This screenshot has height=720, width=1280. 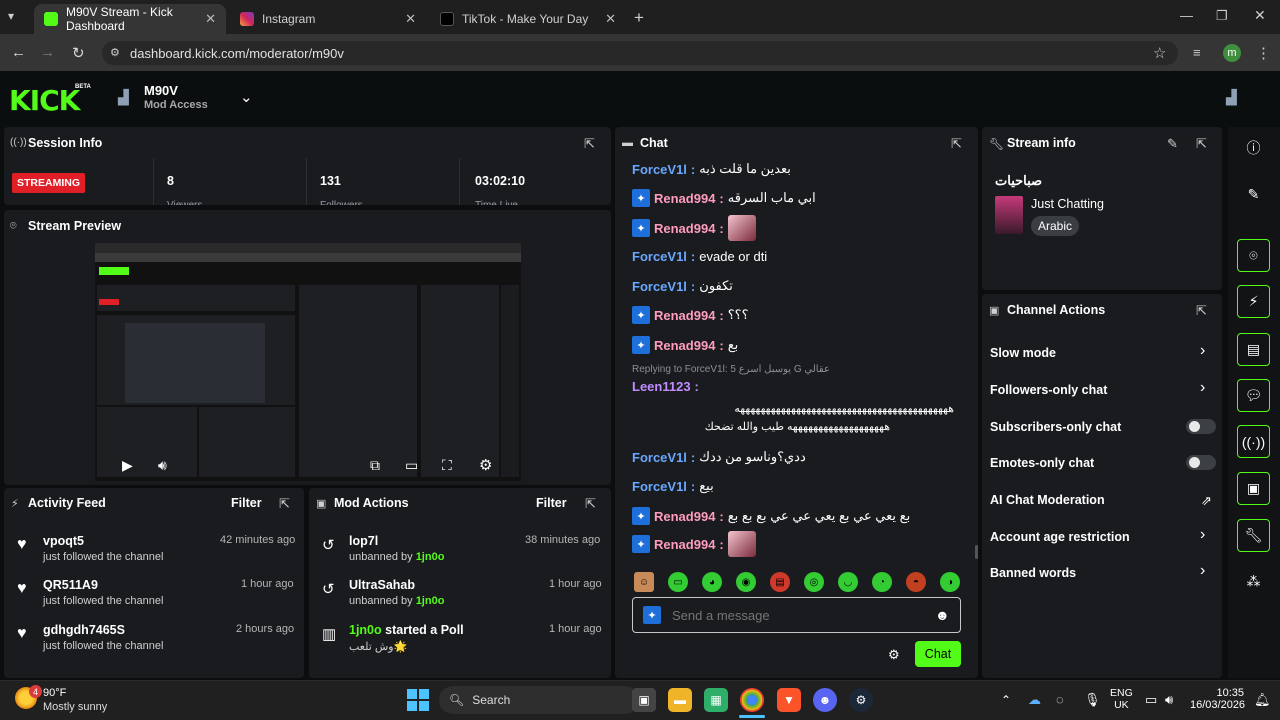 What do you see at coordinates (1121, 699) in the screenshot?
I see `language-indicator: ENG UK` at bounding box center [1121, 699].